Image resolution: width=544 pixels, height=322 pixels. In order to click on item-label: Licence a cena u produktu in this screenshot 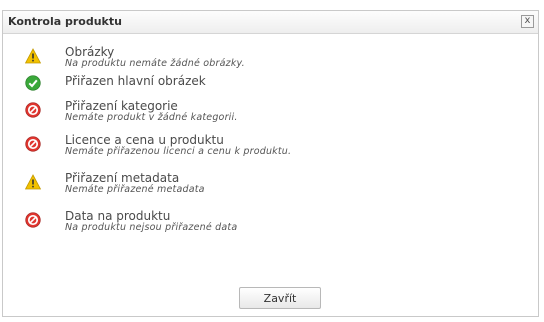, I will do `click(144, 140)`.